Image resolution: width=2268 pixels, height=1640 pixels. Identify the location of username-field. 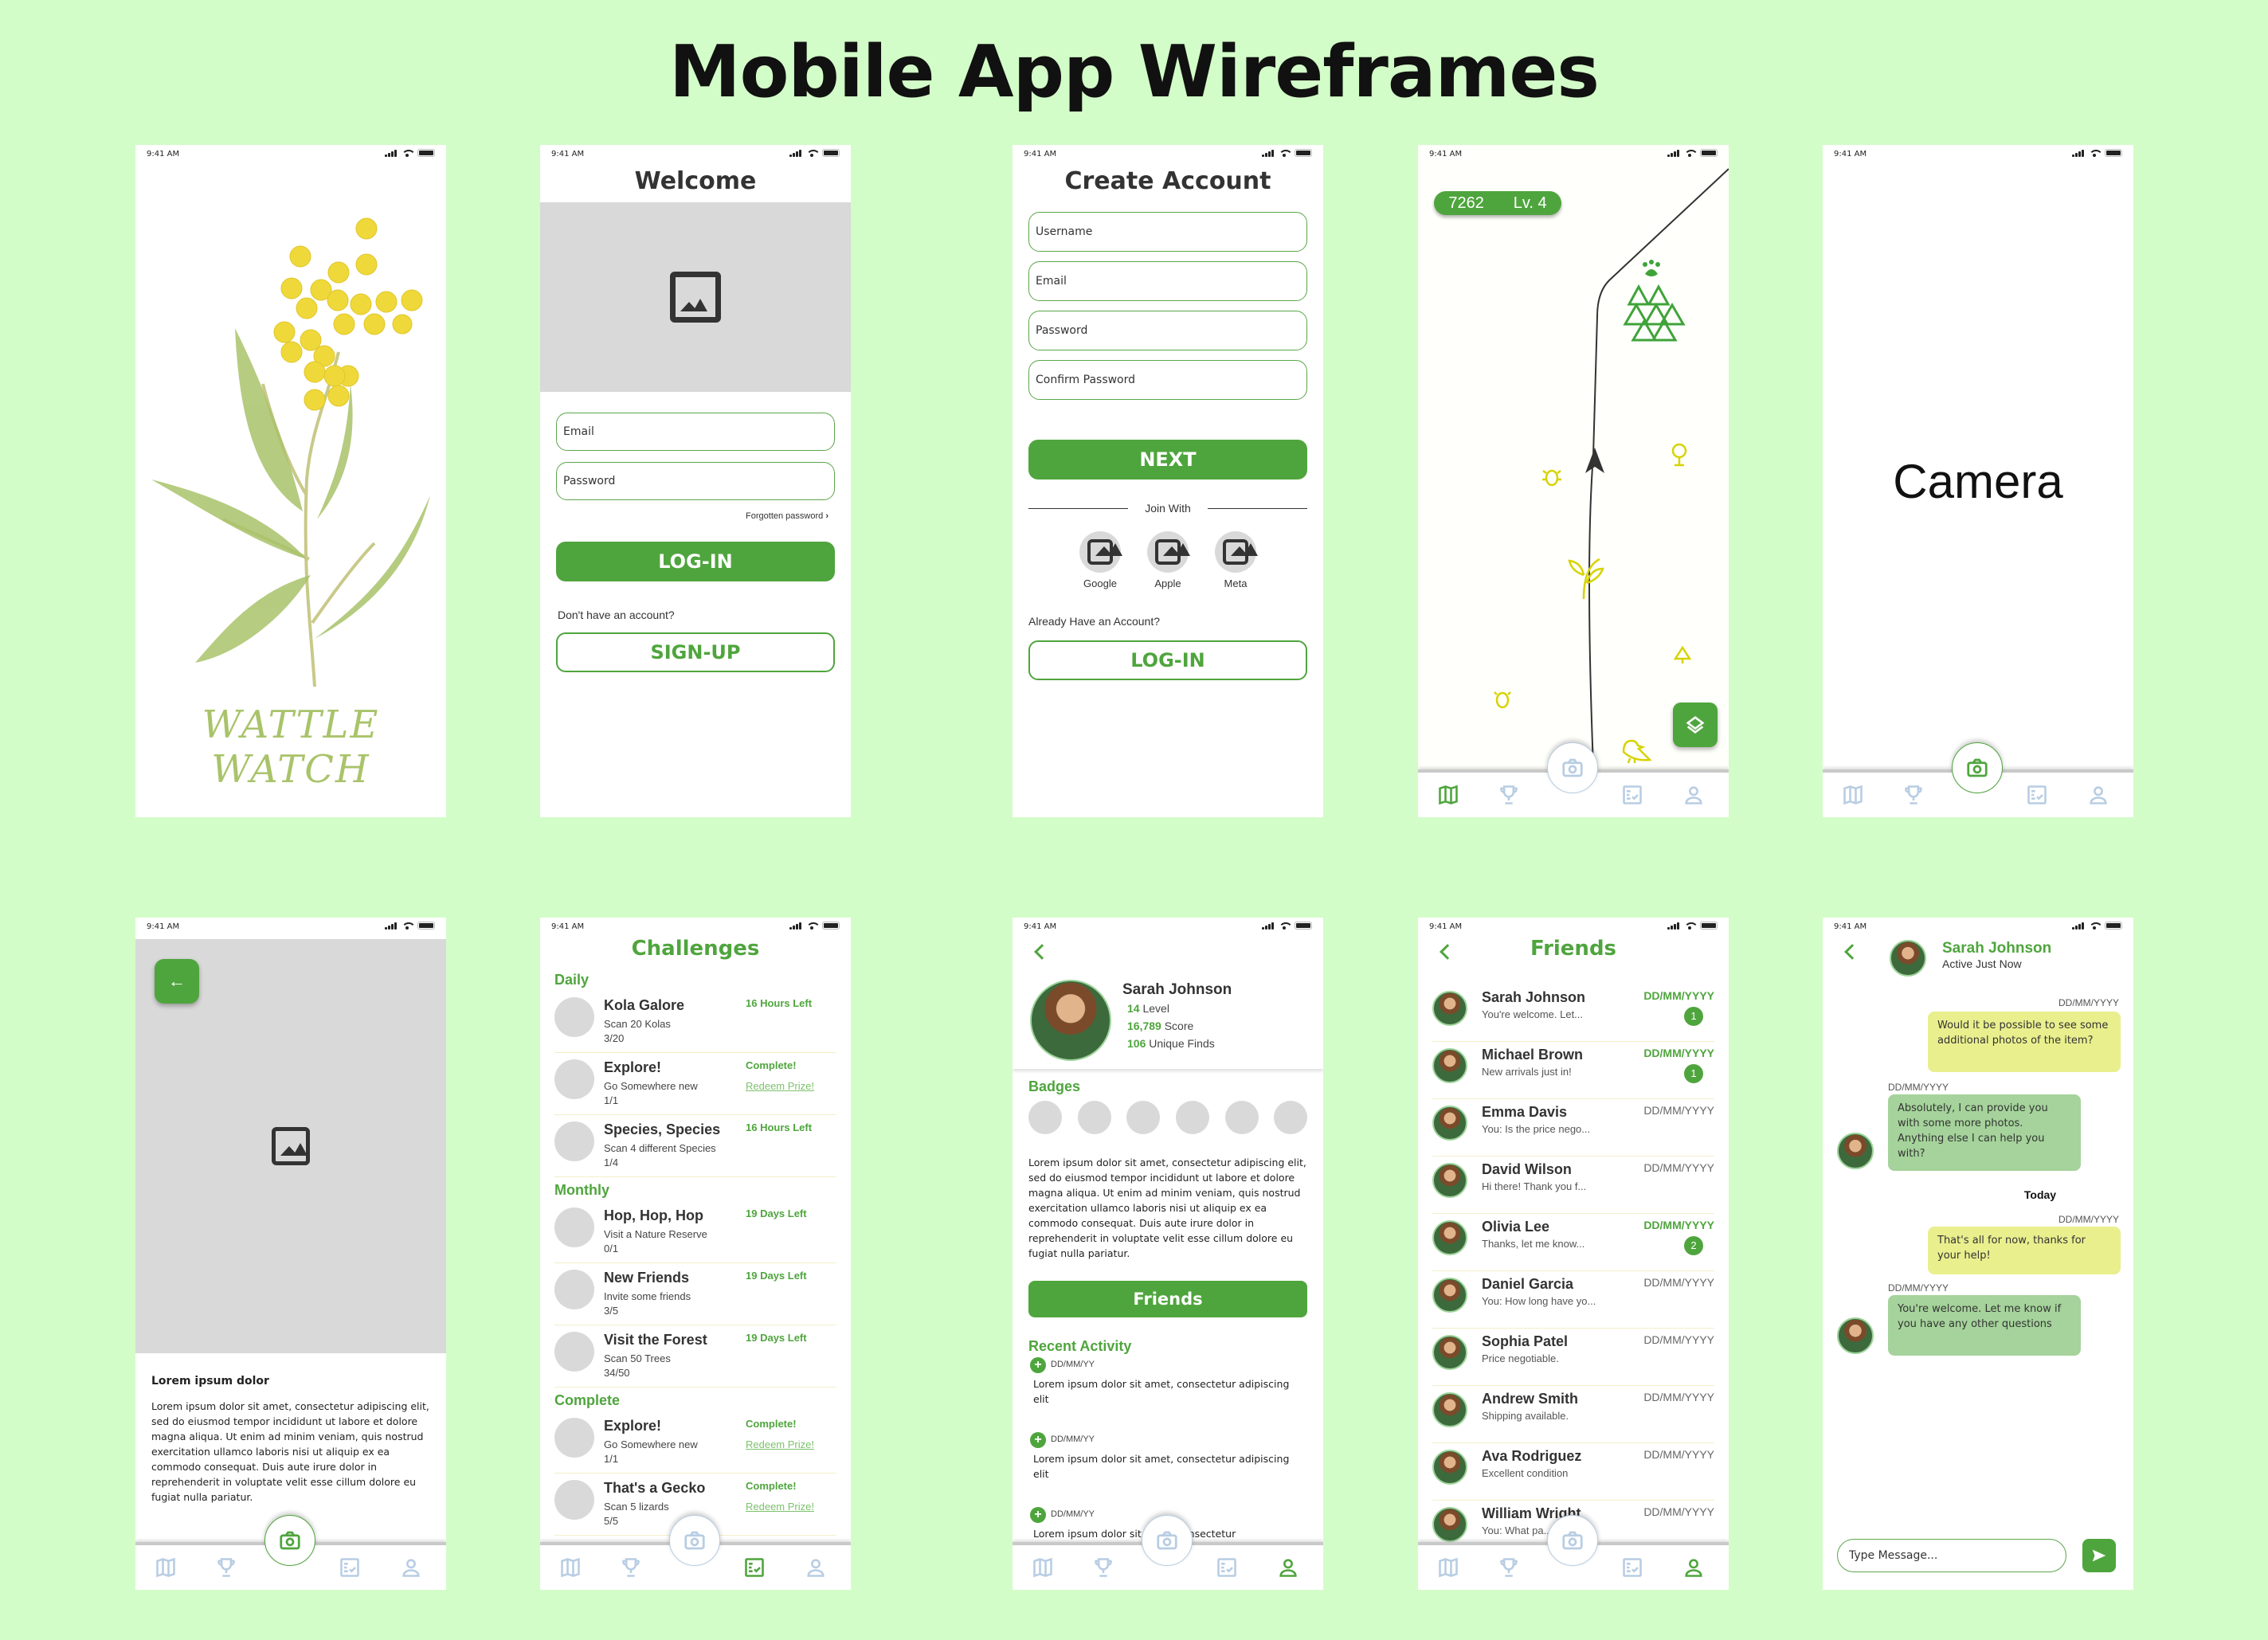
(1168, 232).